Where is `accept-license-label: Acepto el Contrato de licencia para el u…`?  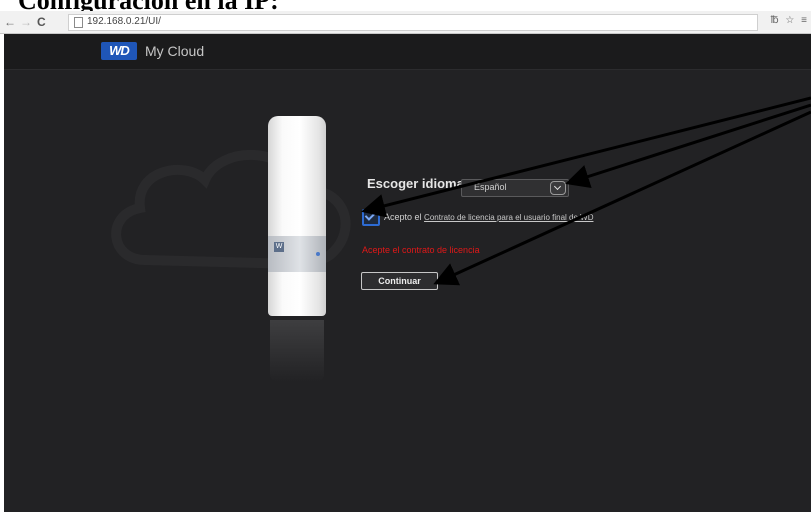 accept-license-label: Acepto el Contrato de licencia para el u… is located at coordinates (488, 217).